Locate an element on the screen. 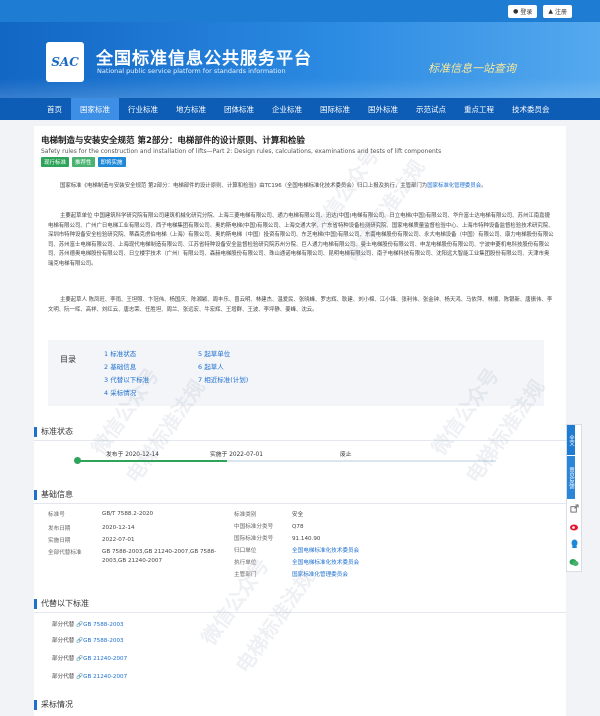  nav-item: 示范试点 is located at coordinates (431, 109).